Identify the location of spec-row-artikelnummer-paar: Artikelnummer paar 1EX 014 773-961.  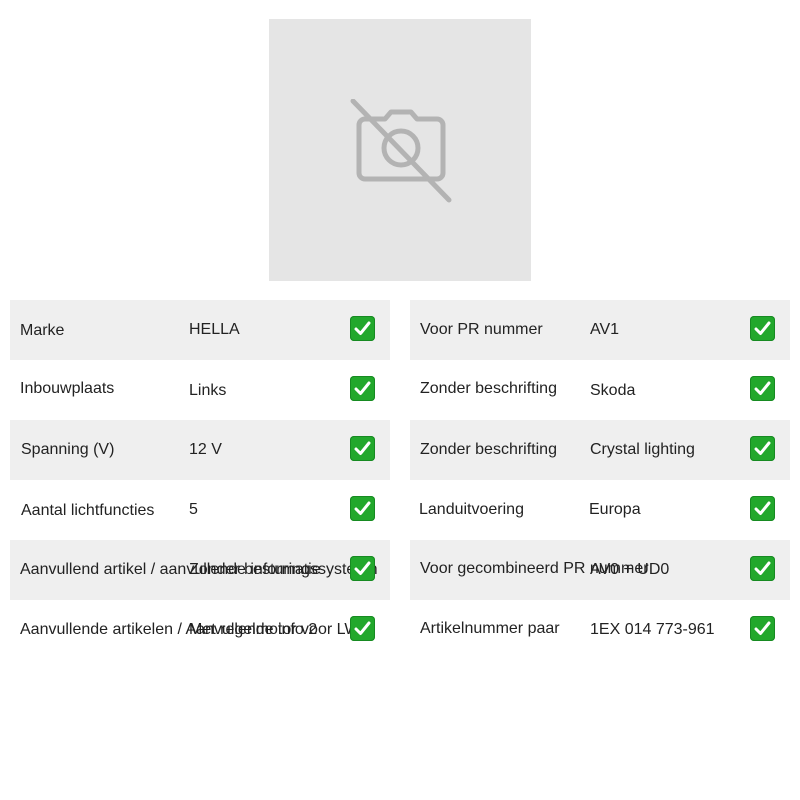
(600, 630).